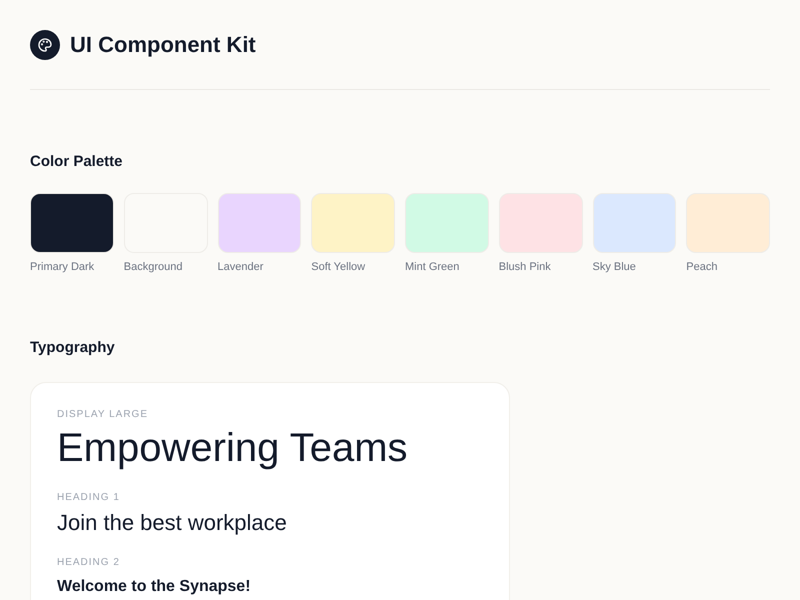 The height and width of the screenshot is (600, 800). Describe the element at coordinates (103, 415) in the screenshot. I see `style-label: DISPLAY LARGE` at that location.